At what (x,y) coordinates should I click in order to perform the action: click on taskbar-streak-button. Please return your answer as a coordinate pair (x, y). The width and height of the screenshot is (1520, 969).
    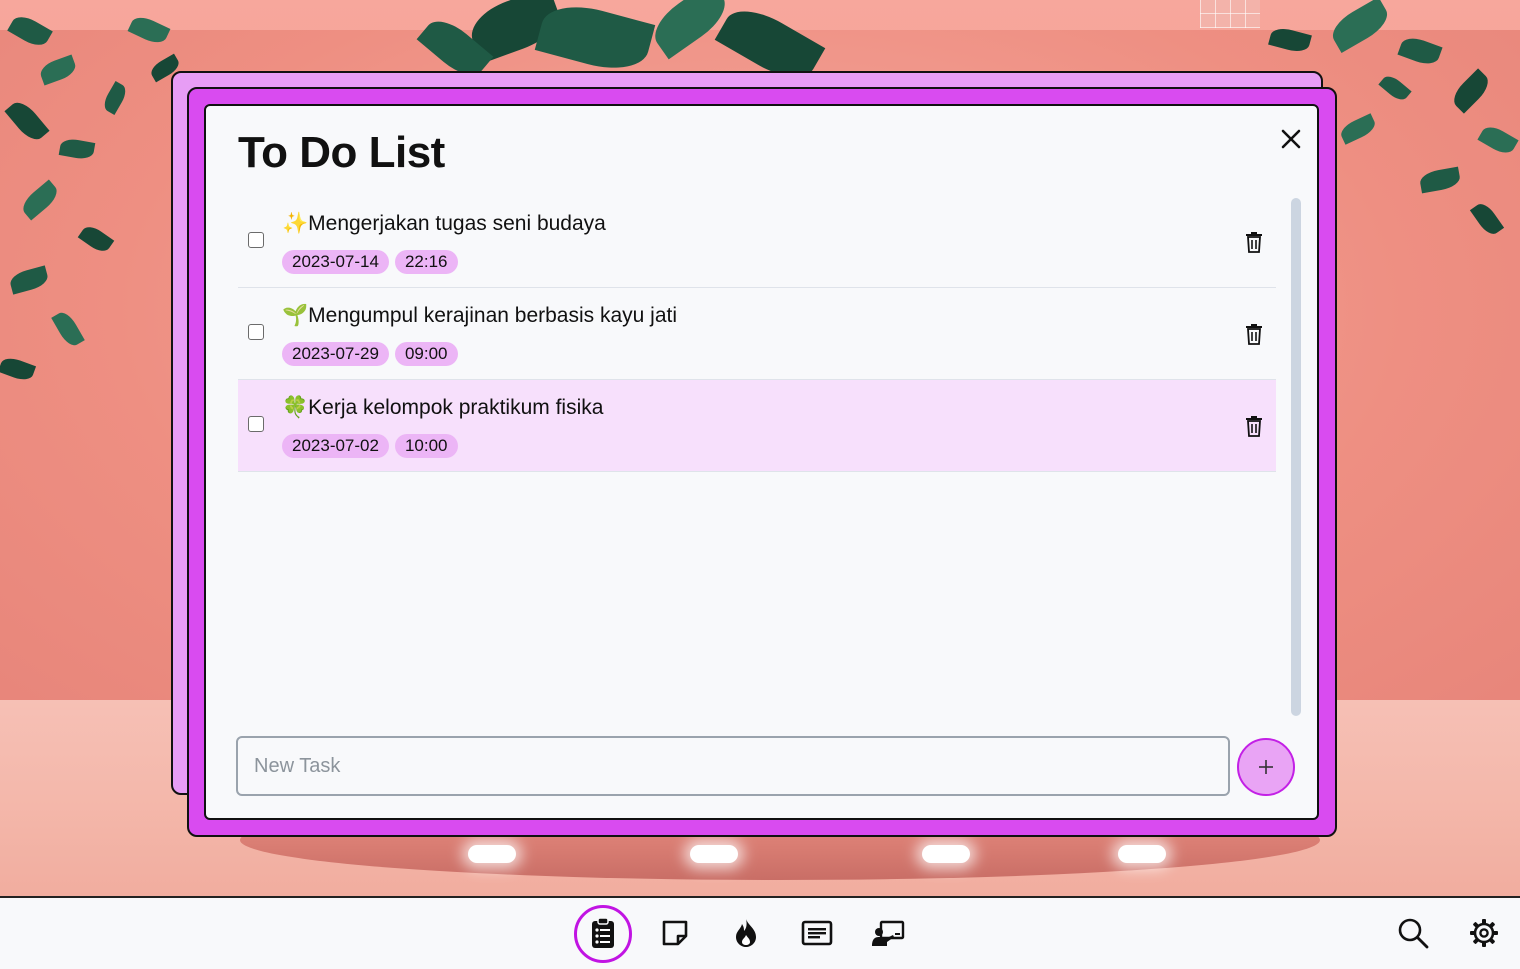
    Looking at the image, I should click on (746, 933).